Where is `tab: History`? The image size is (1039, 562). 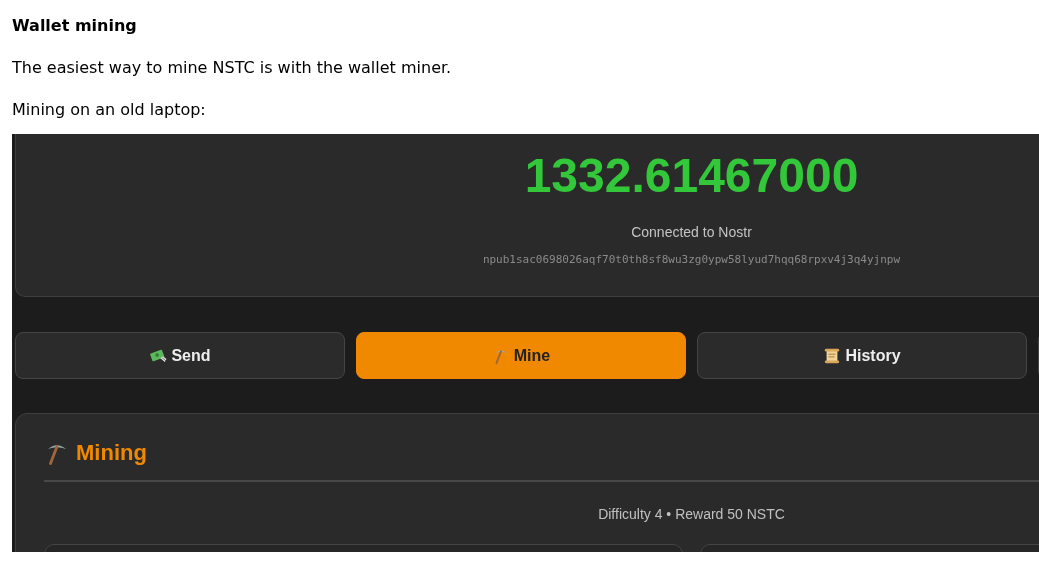
tab: History is located at coordinates (862, 355).